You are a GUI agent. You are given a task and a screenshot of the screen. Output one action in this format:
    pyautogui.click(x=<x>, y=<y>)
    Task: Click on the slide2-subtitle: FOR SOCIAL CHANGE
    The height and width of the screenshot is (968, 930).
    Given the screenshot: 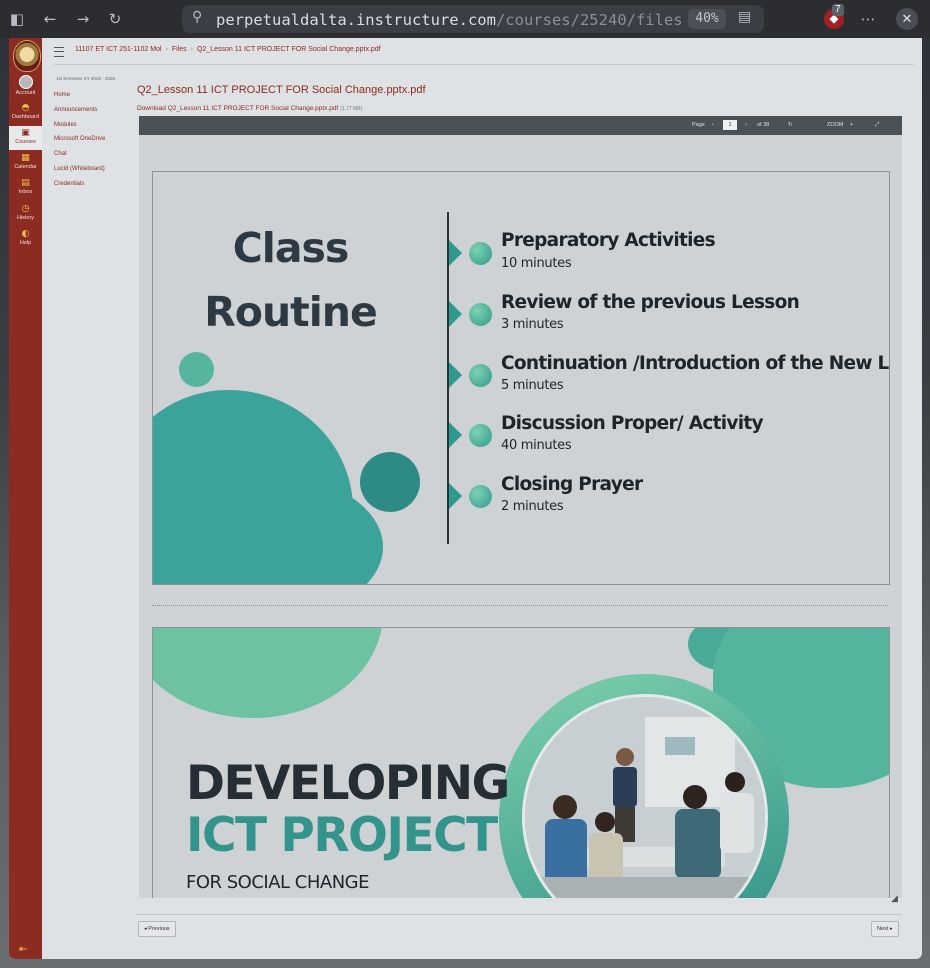 What is the action you would take?
    pyautogui.click(x=278, y=882)
    